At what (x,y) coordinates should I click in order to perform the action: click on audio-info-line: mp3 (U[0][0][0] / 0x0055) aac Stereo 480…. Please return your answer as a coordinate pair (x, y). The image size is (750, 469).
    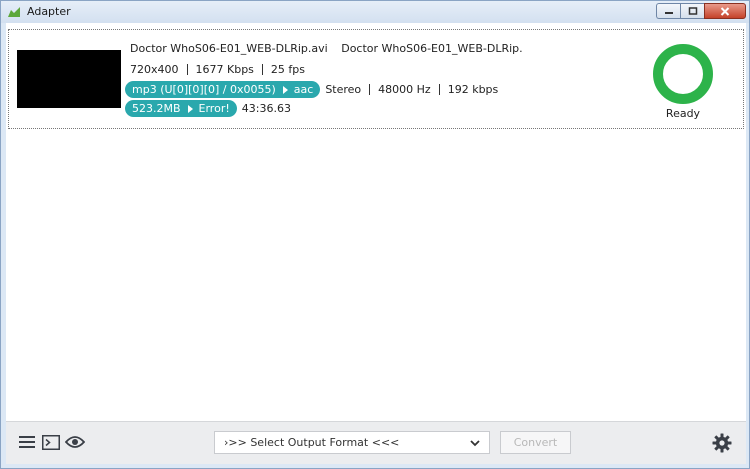
    Looking at the image, I should click on (311, 89).